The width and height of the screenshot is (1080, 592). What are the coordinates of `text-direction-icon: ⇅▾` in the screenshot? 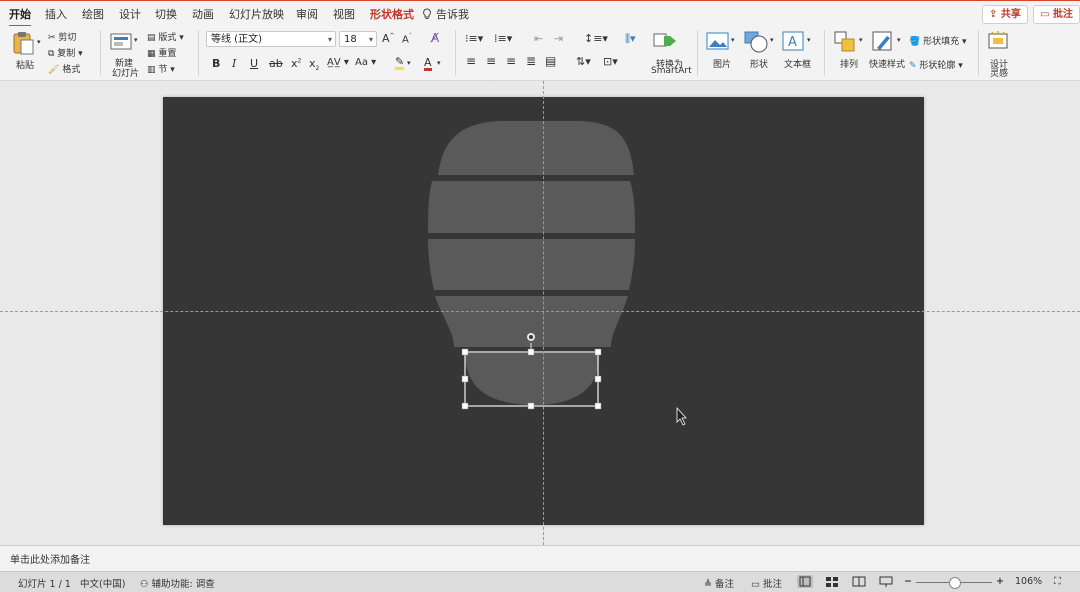 It's located at (583, 61).